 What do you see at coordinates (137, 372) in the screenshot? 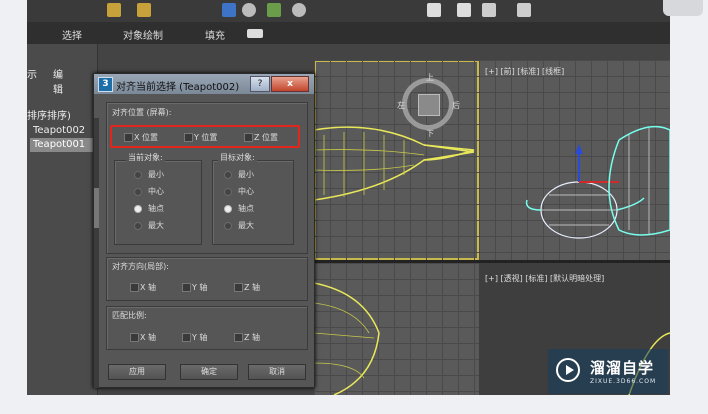
I see `apply-button: 应用` at bounding box center [137, 372].